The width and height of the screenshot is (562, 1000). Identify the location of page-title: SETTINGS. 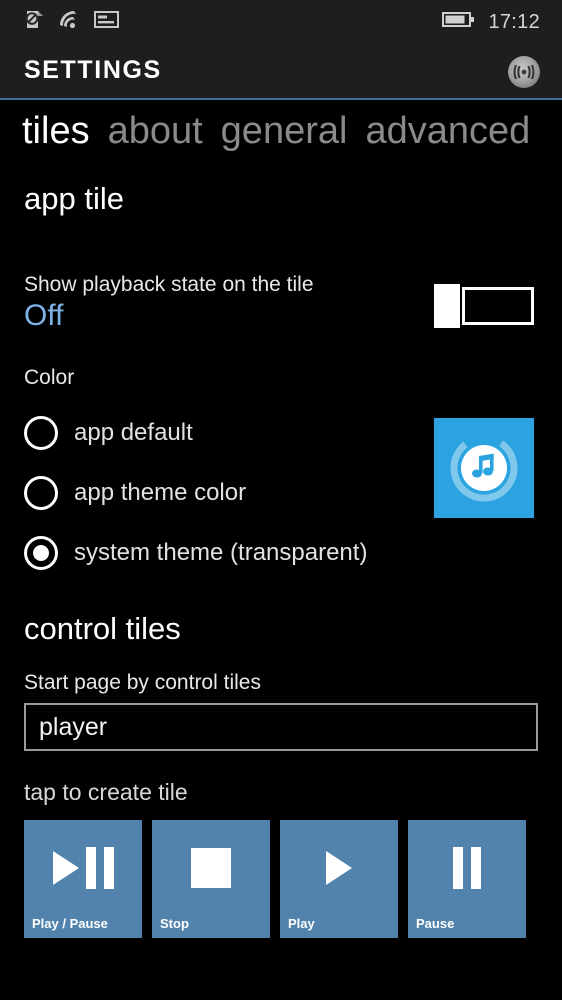
(93, 70).